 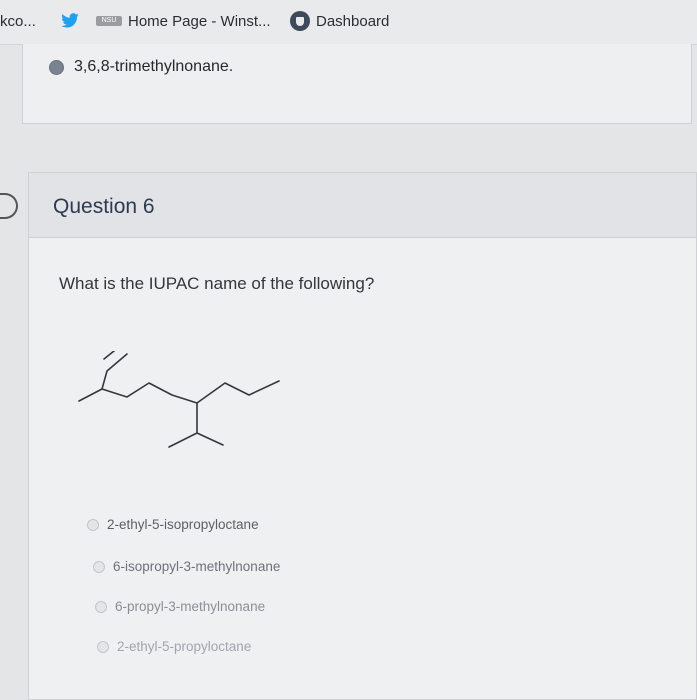 I want to click on answer-option-4: 2-ethyl-5-propyloctane, so click(x=174, y=646).